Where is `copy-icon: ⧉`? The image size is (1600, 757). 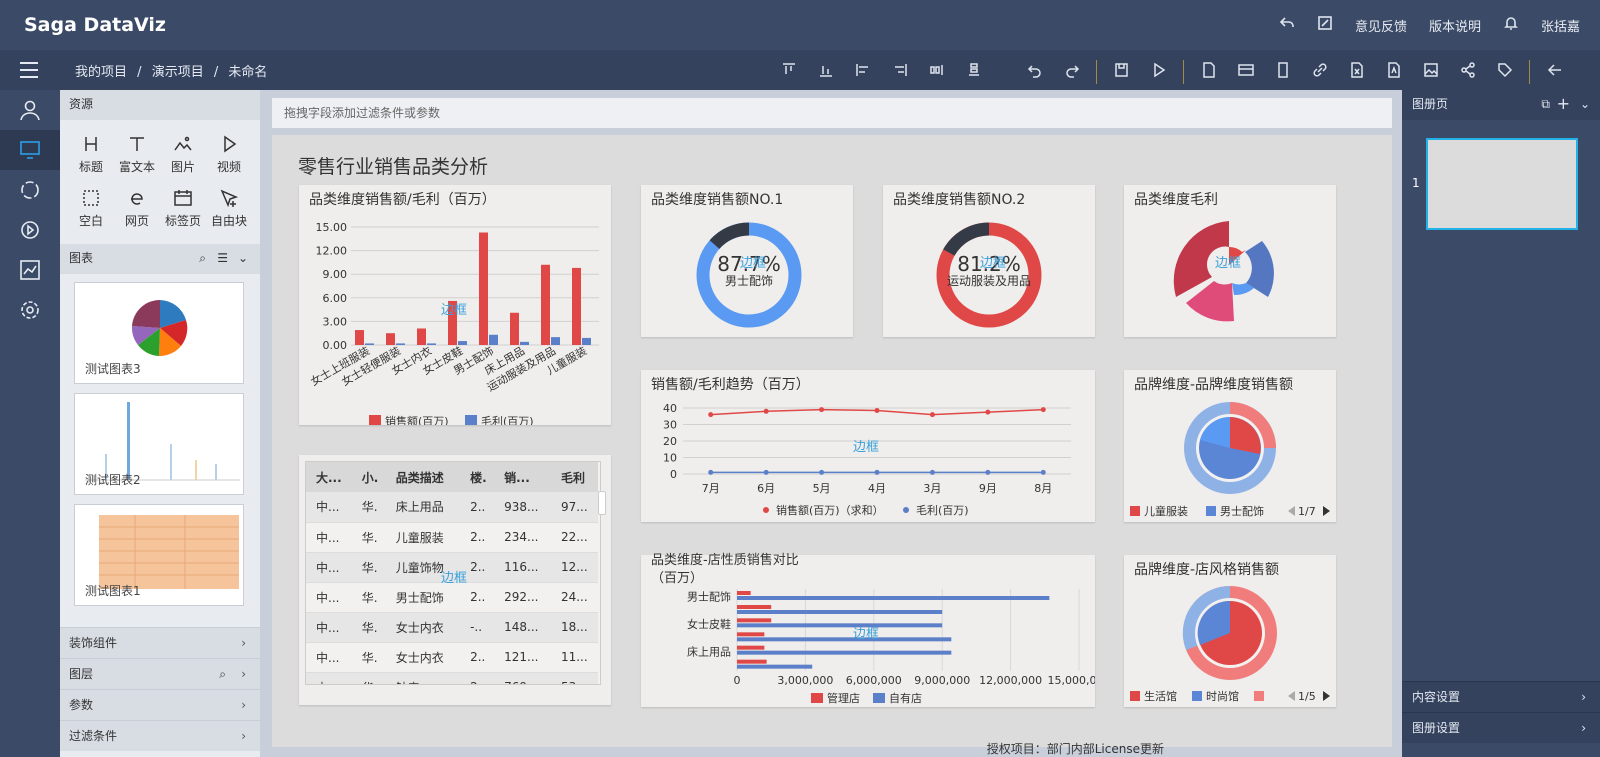 copy-icon: ⧉ is located at coordinates (1545, 104).